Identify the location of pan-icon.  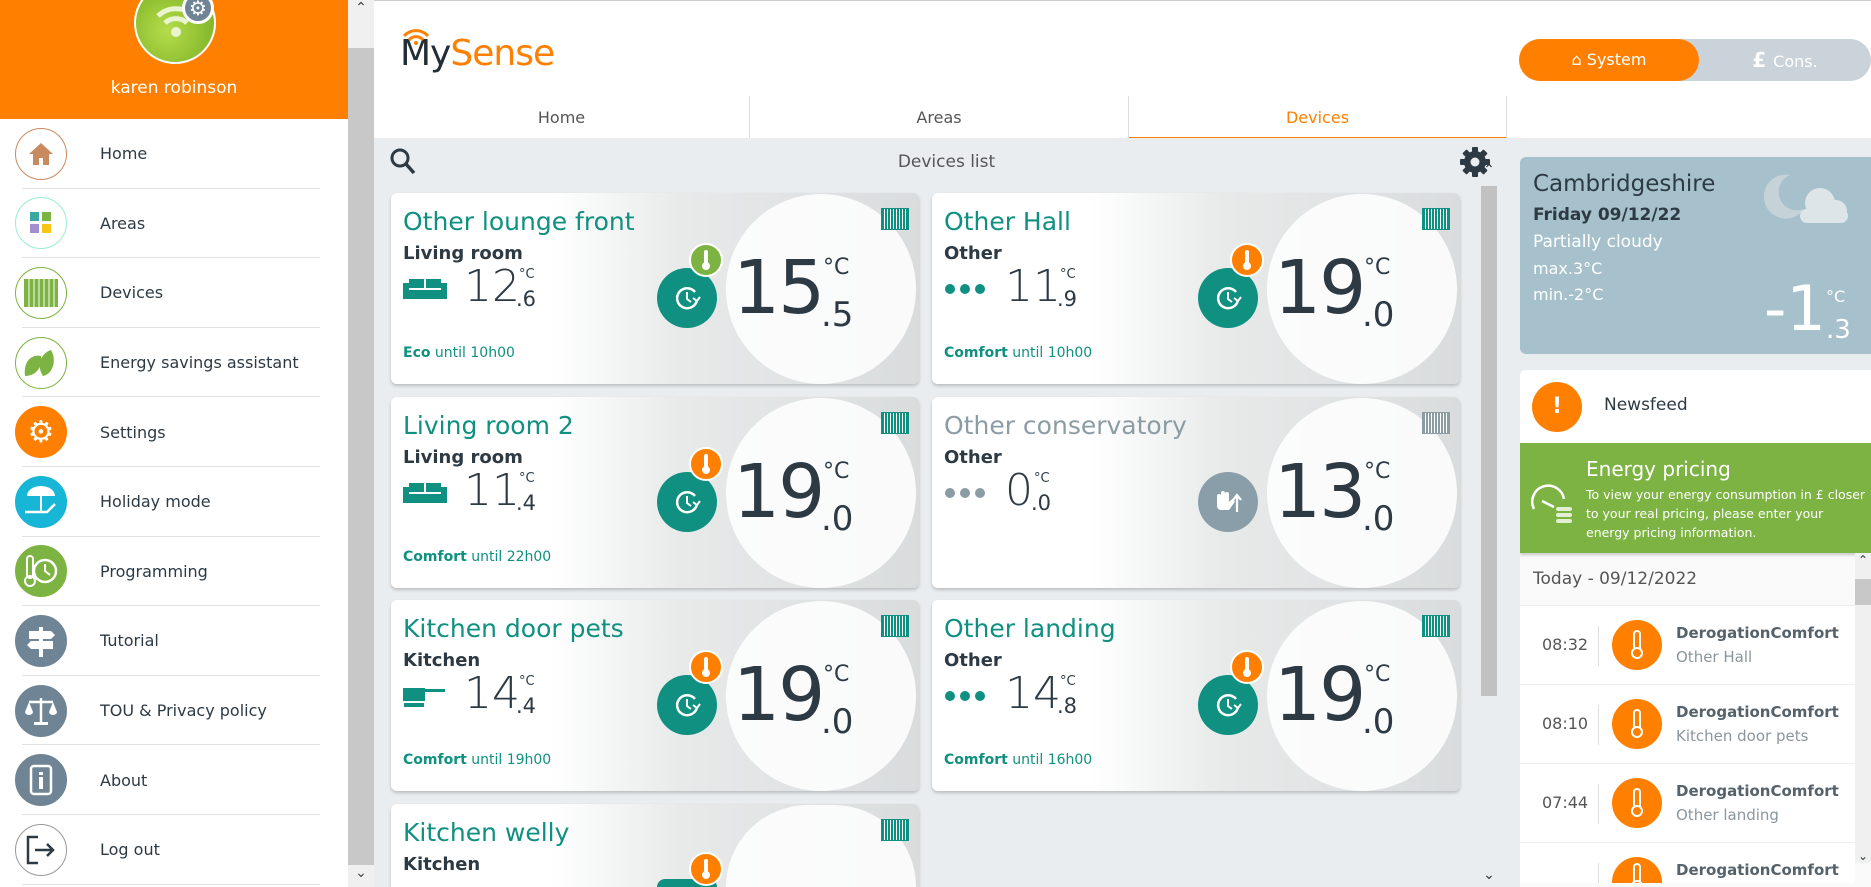
(424, 697).